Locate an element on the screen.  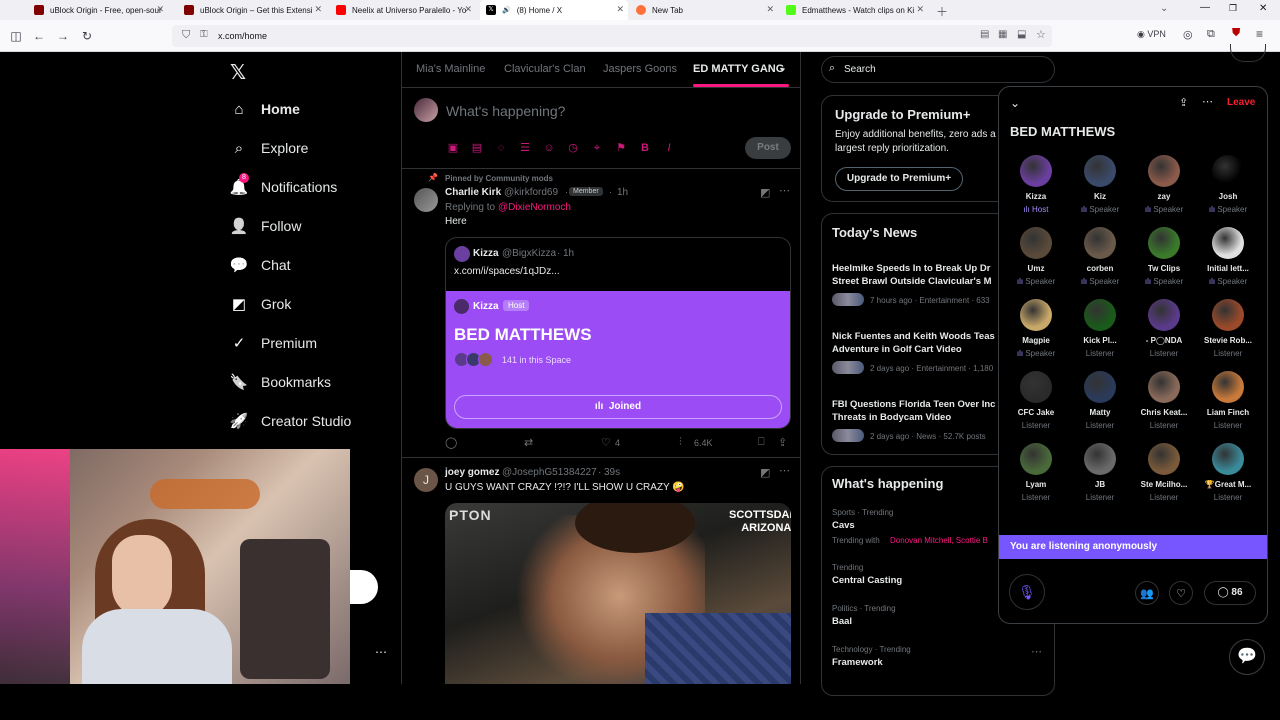
trend-with-links: Donovan Mitchell, Scottie B is located at coordinates (944, 540).